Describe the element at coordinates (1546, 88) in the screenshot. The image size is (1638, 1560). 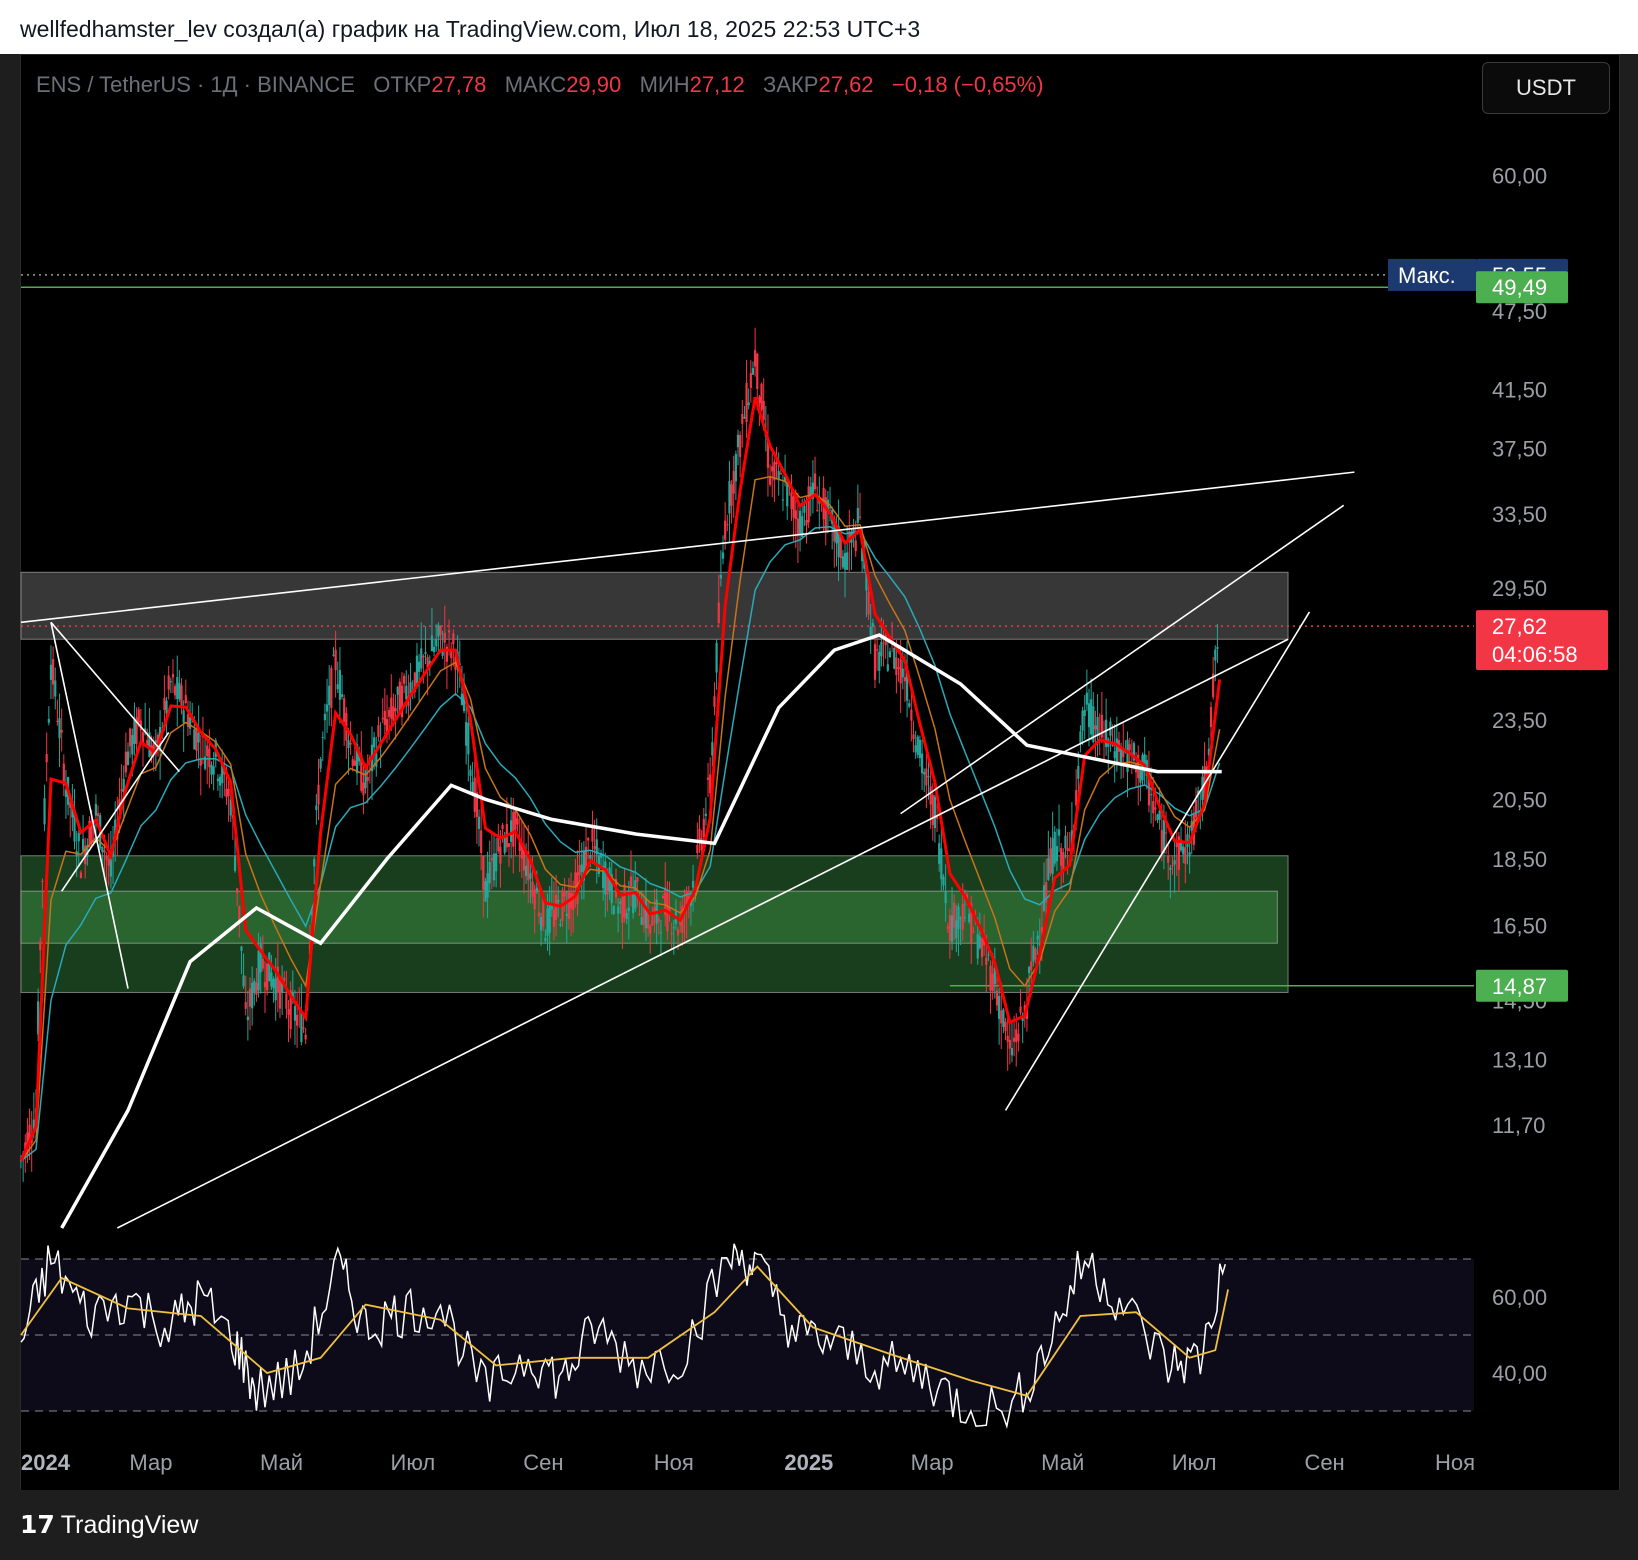
I see `currency-button: USDT` at that location.